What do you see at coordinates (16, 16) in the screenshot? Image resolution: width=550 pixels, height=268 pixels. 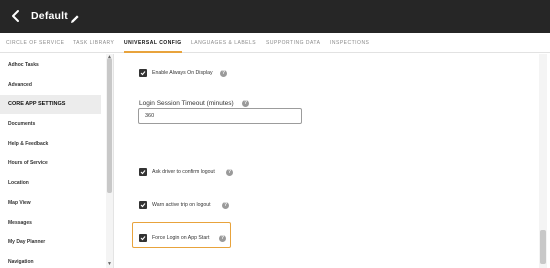 I see `back-arrow-icon` at bounding box center [16, 16].